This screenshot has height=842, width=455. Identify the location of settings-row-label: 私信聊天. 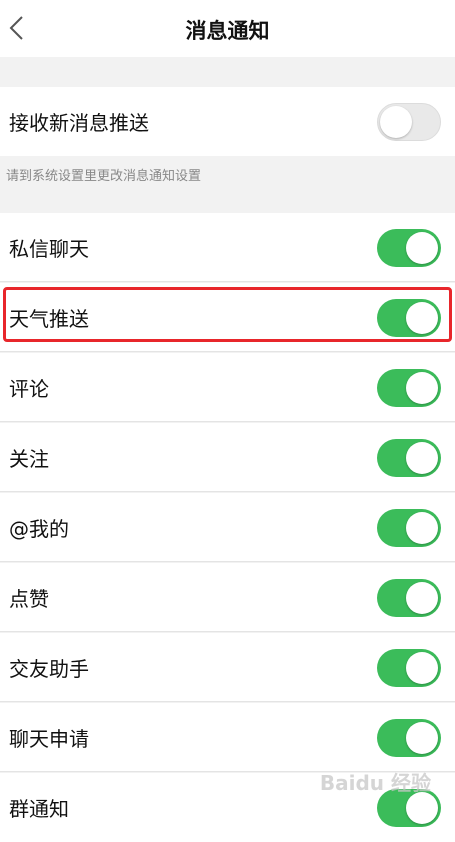
(49, 249).